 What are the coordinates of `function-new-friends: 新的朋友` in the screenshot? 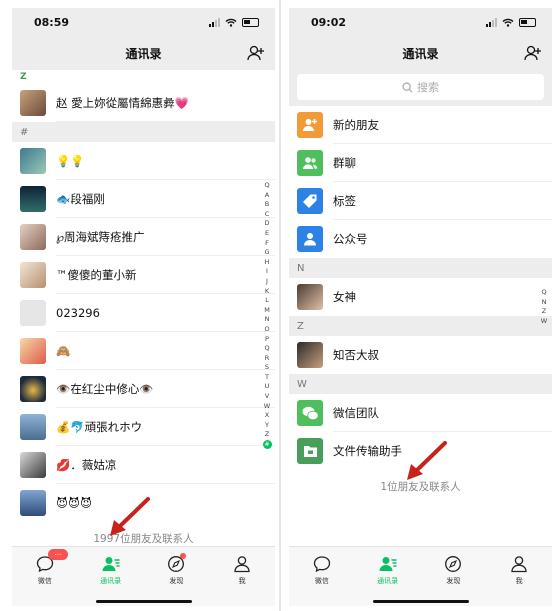 It's located at (420, 125).